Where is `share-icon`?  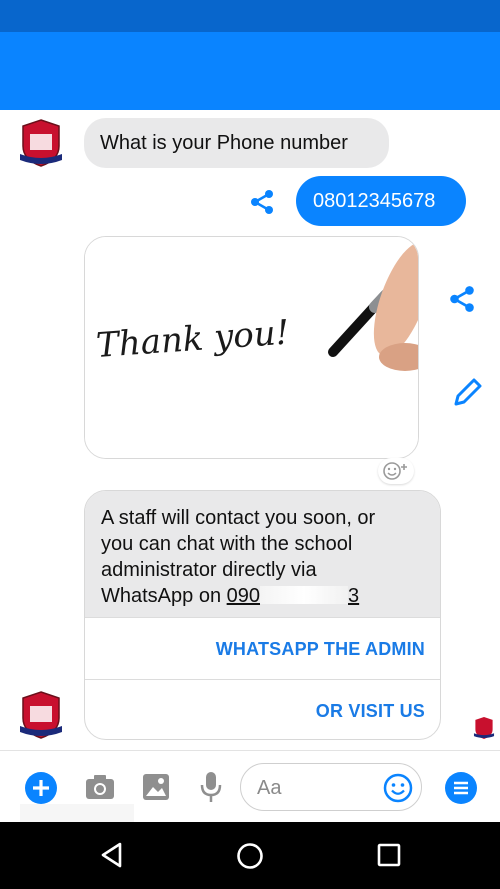 share-icon is located at coordinates (262, 202).